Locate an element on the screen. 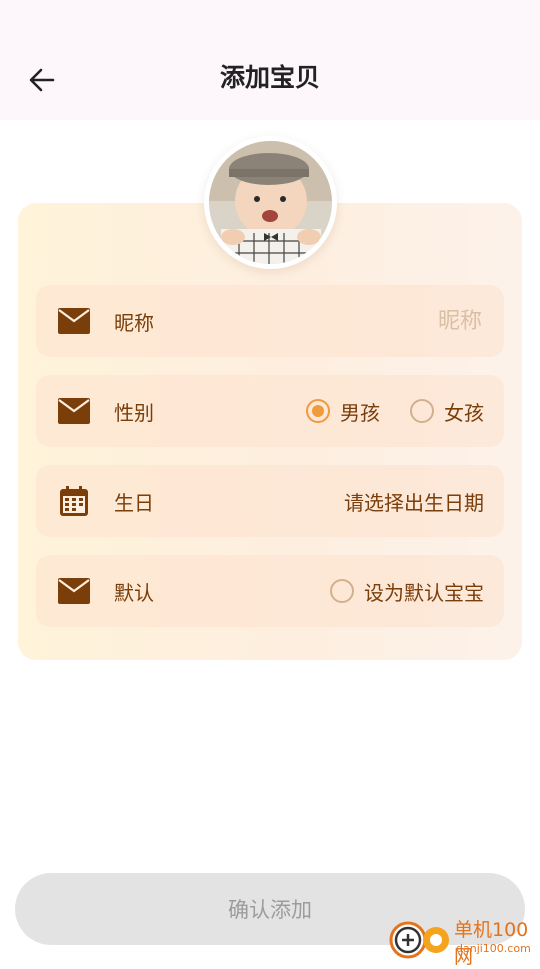  gender-option-boy: 男孩 is located at coordinates (343, 411).